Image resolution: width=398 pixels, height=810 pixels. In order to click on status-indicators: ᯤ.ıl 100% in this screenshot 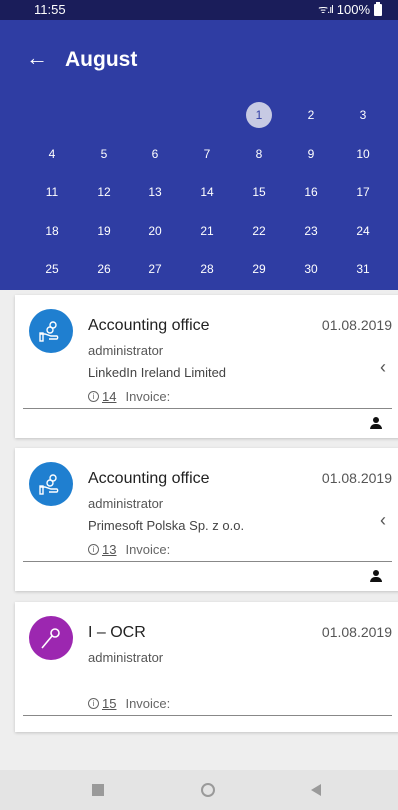, I will do `click(350, 9)`.